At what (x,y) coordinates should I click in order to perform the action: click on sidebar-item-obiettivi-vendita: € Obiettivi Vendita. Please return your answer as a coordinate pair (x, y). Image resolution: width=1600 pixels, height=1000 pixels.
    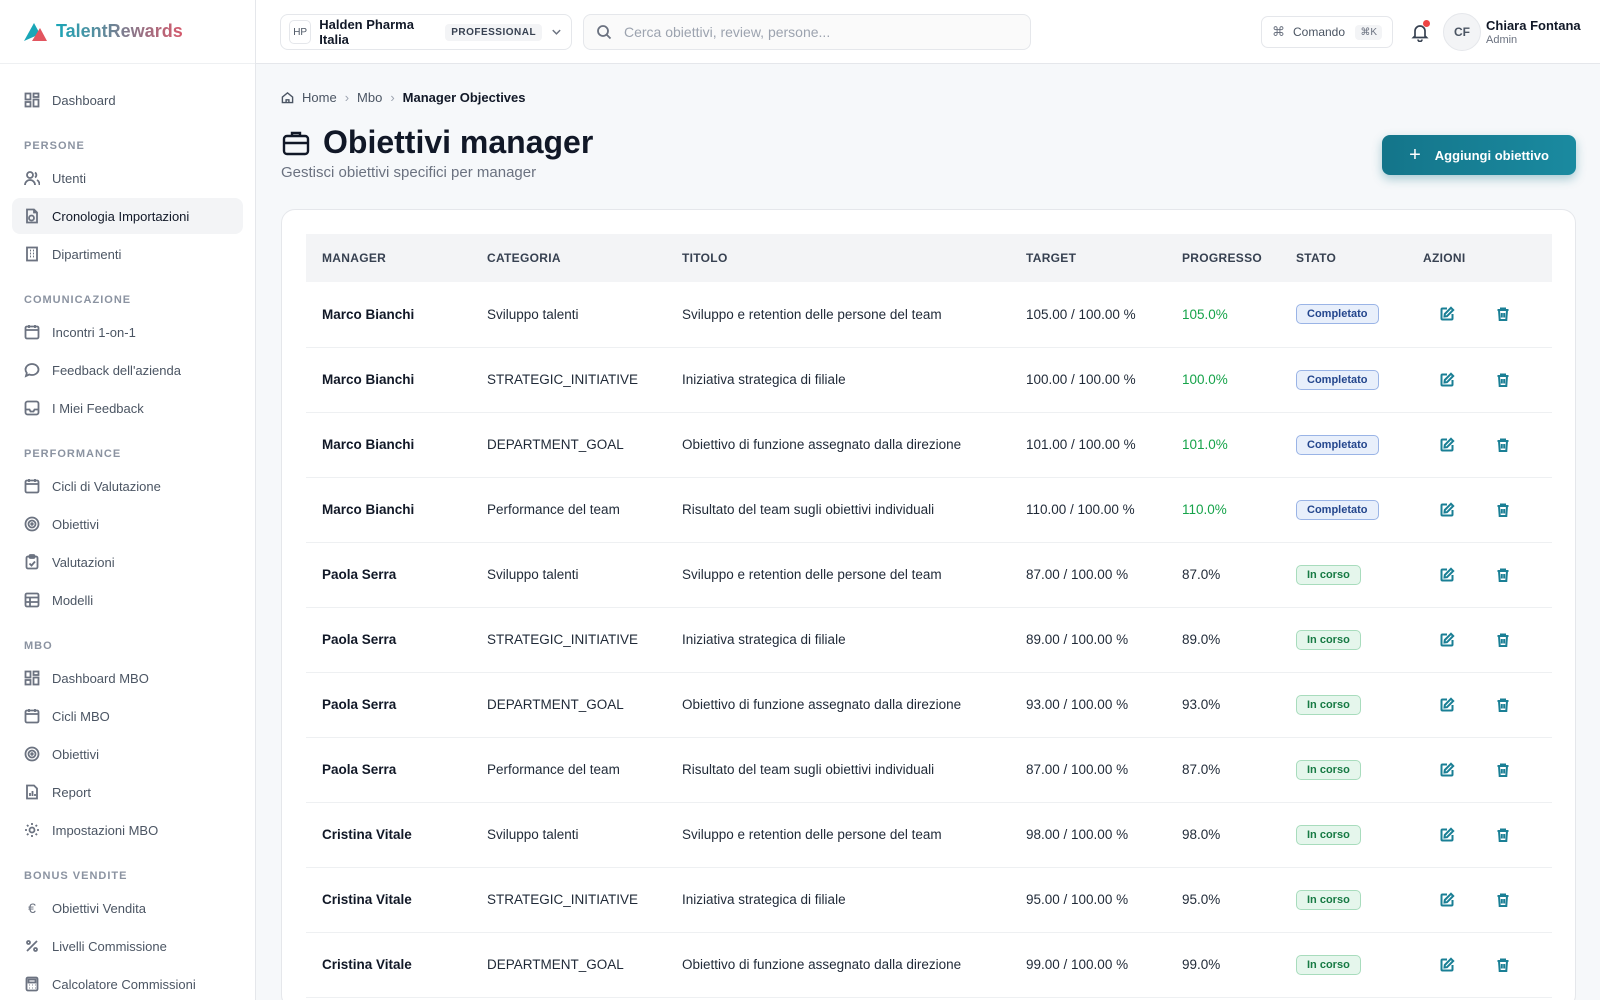
    Looking at the image, I should click on (127, 908).